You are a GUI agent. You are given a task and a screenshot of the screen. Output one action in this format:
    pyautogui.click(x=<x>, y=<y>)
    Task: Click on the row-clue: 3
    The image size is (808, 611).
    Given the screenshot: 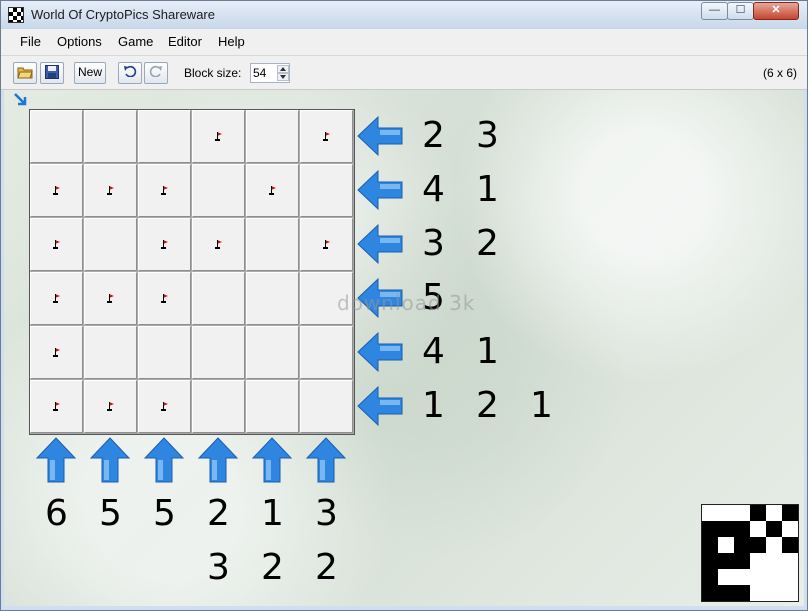 What is the action you would take?
    pyautogui.click(x=487, y=135)
    